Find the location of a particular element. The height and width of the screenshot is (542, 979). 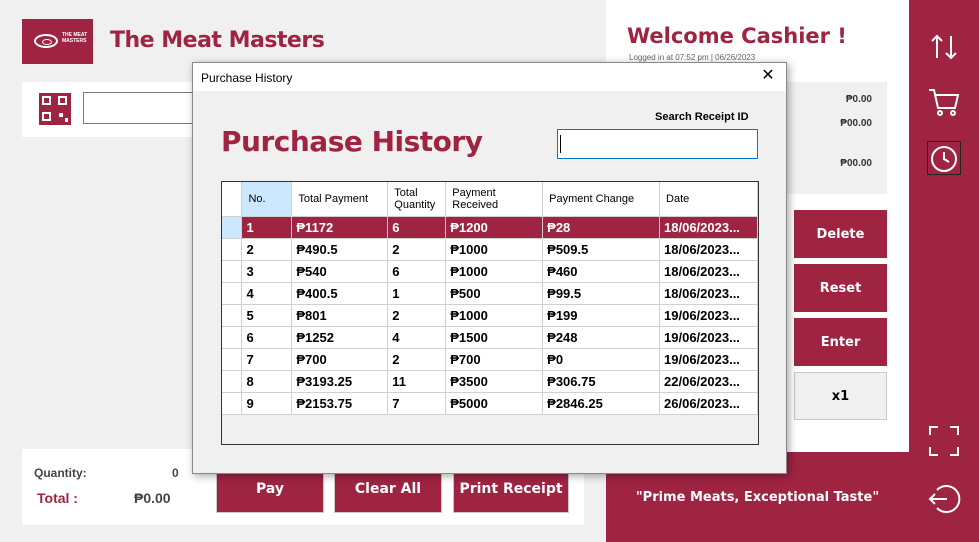

cell-payment-change: ₱509.5 is located at coordinates (601, 249).